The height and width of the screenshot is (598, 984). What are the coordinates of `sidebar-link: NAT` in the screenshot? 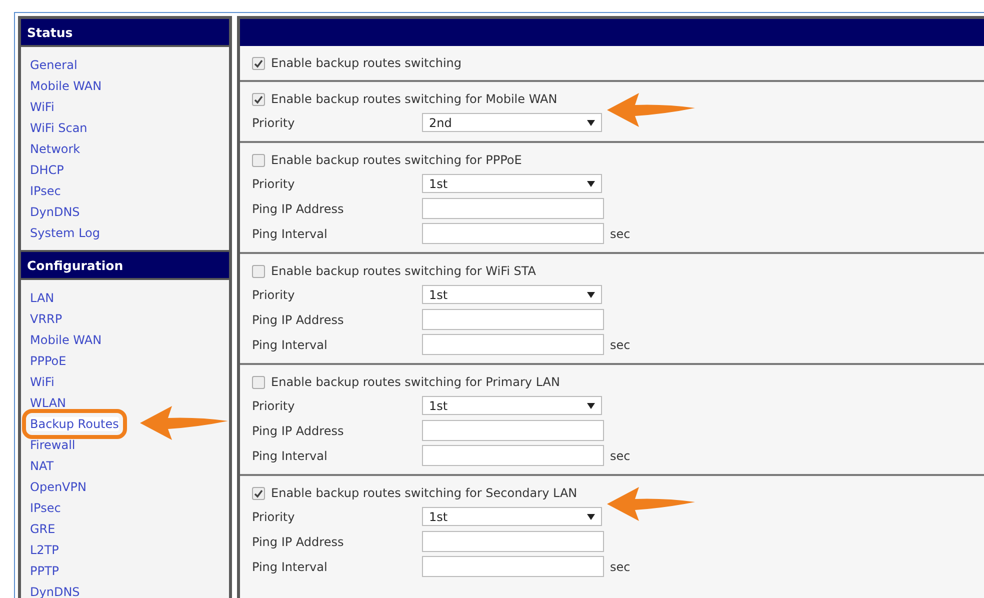 It's located at (42, 465).